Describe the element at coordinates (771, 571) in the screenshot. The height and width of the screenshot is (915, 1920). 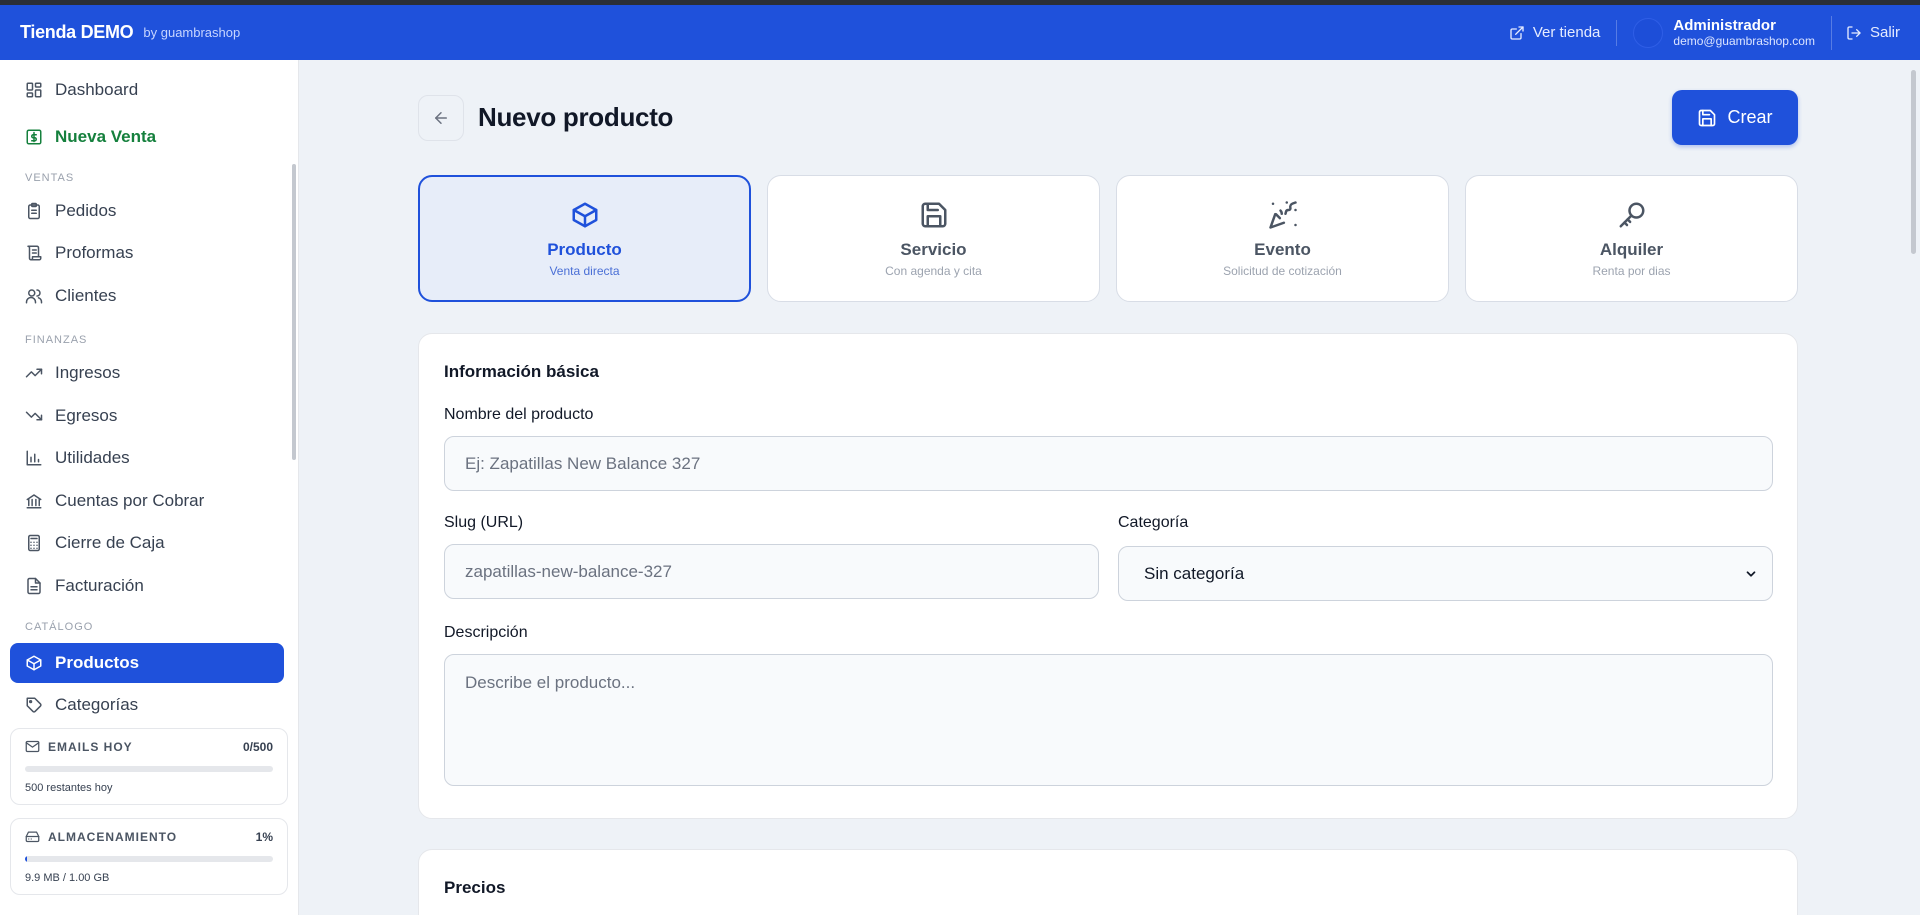
I see `slug-input: zapatillas-new-balance-327` at that location.